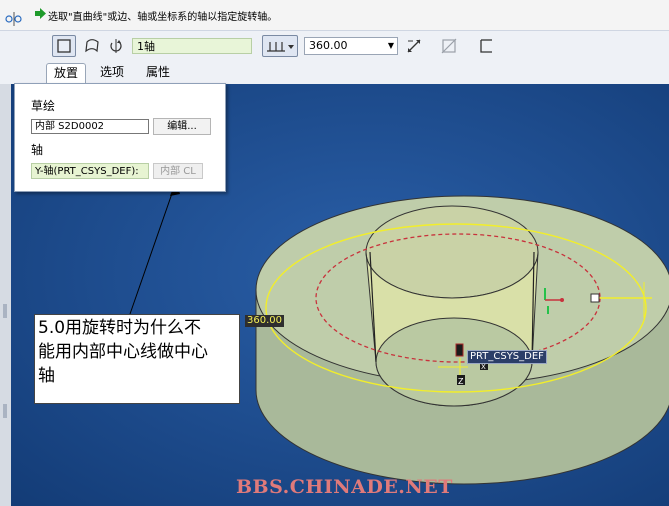  I want to click on axis-reference-button, so click(116, 46).